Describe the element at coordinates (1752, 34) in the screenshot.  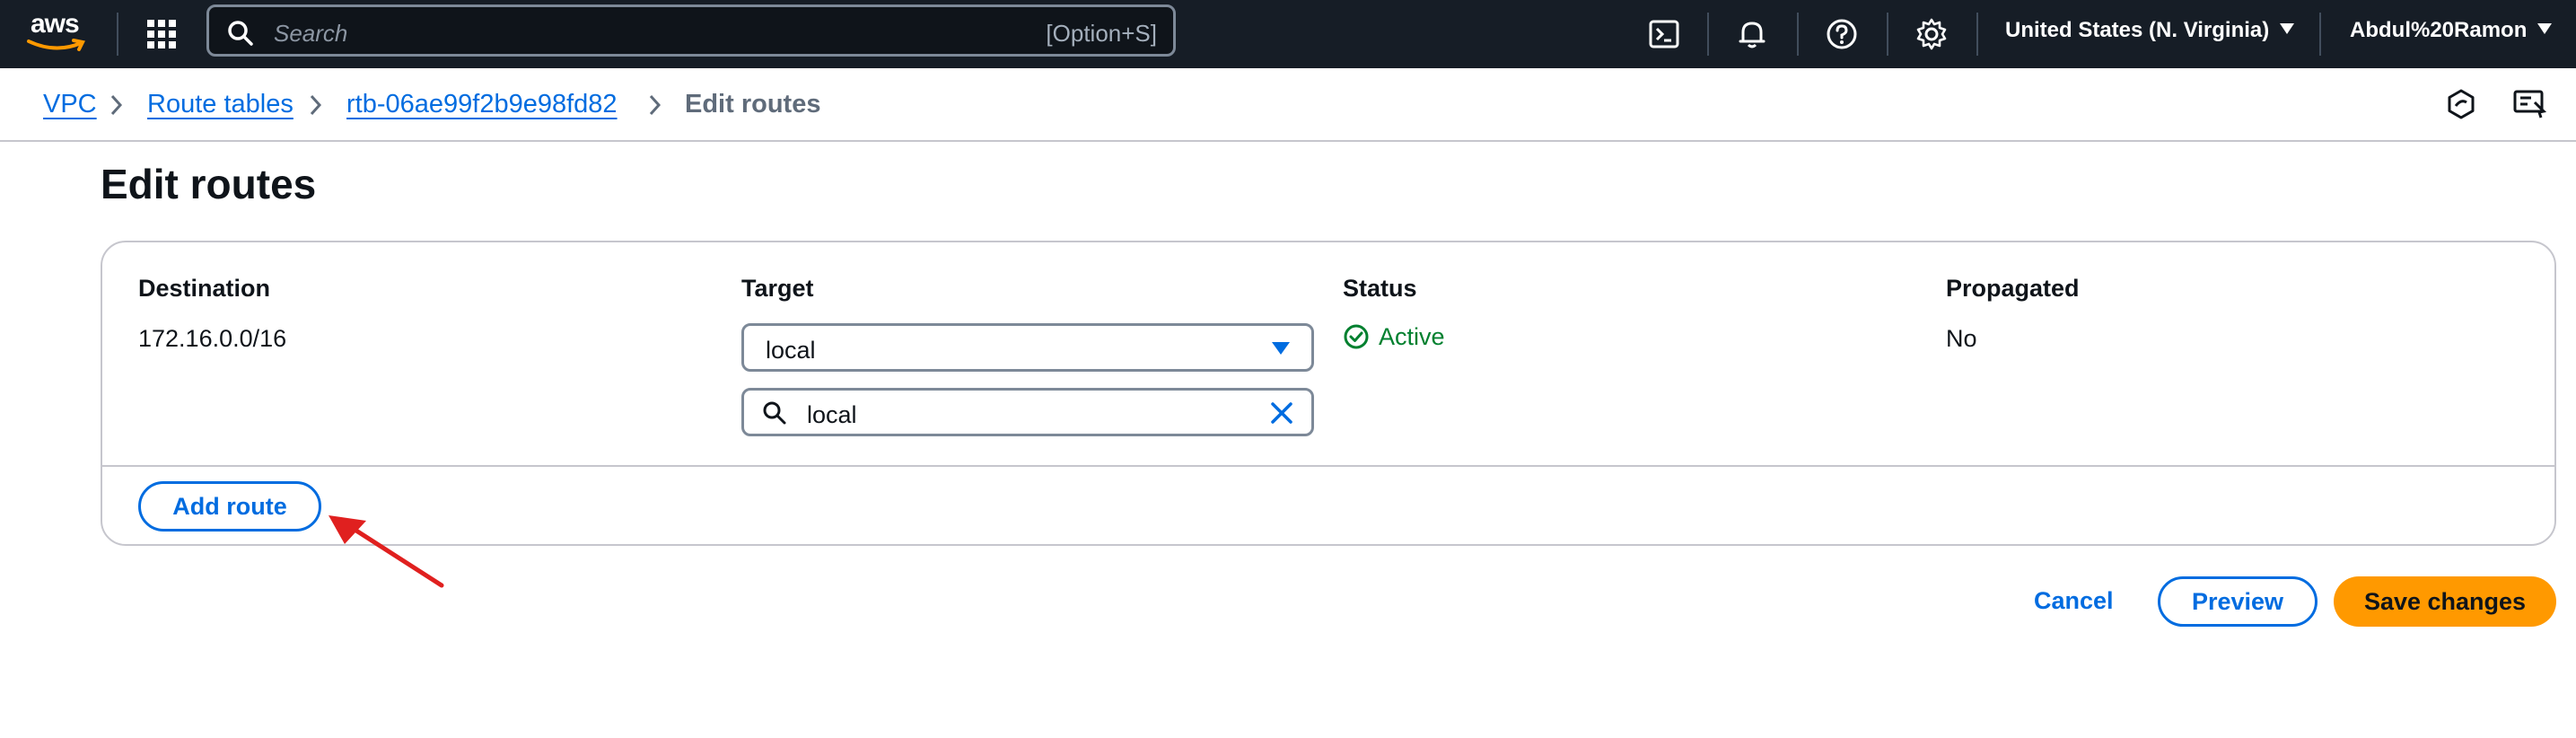
I see `bell-icon` at that location.